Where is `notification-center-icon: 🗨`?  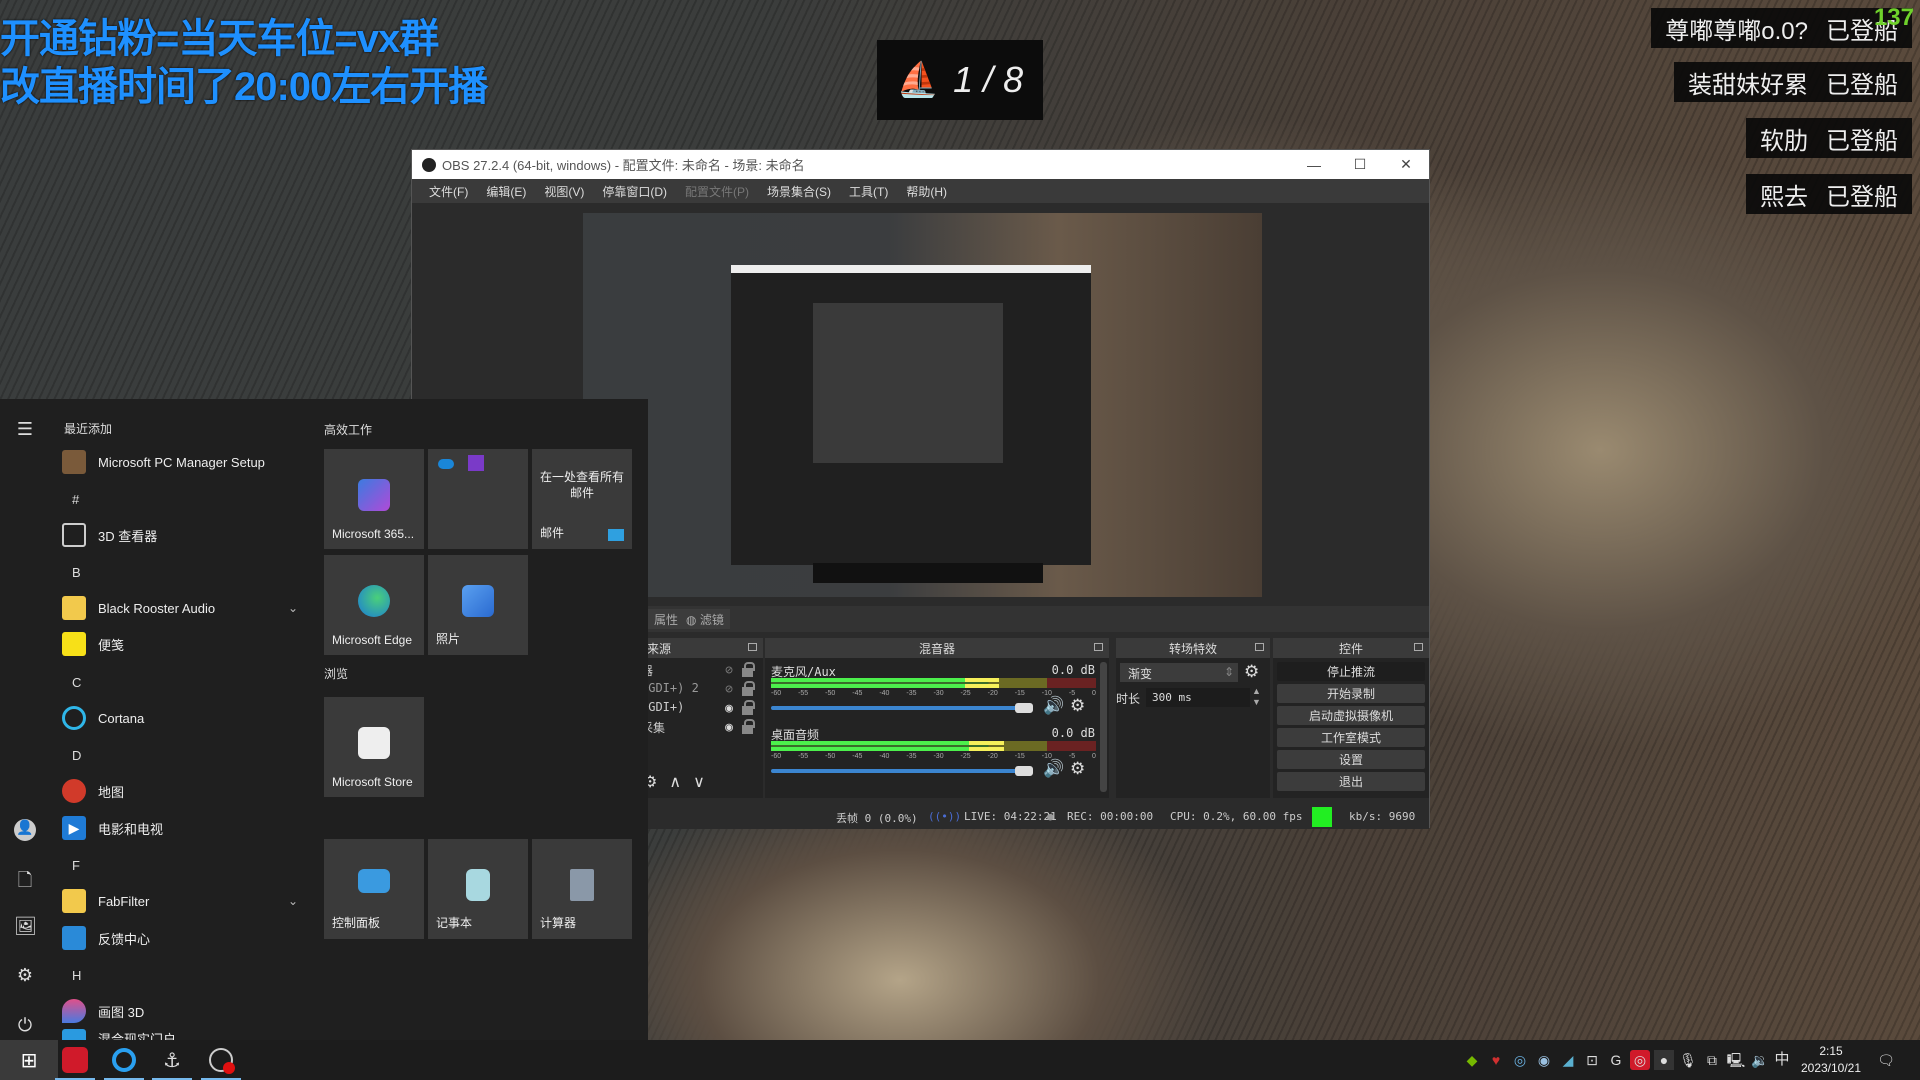 notification-center-icon: 🗨 is located at coordinates (1886, 1060).